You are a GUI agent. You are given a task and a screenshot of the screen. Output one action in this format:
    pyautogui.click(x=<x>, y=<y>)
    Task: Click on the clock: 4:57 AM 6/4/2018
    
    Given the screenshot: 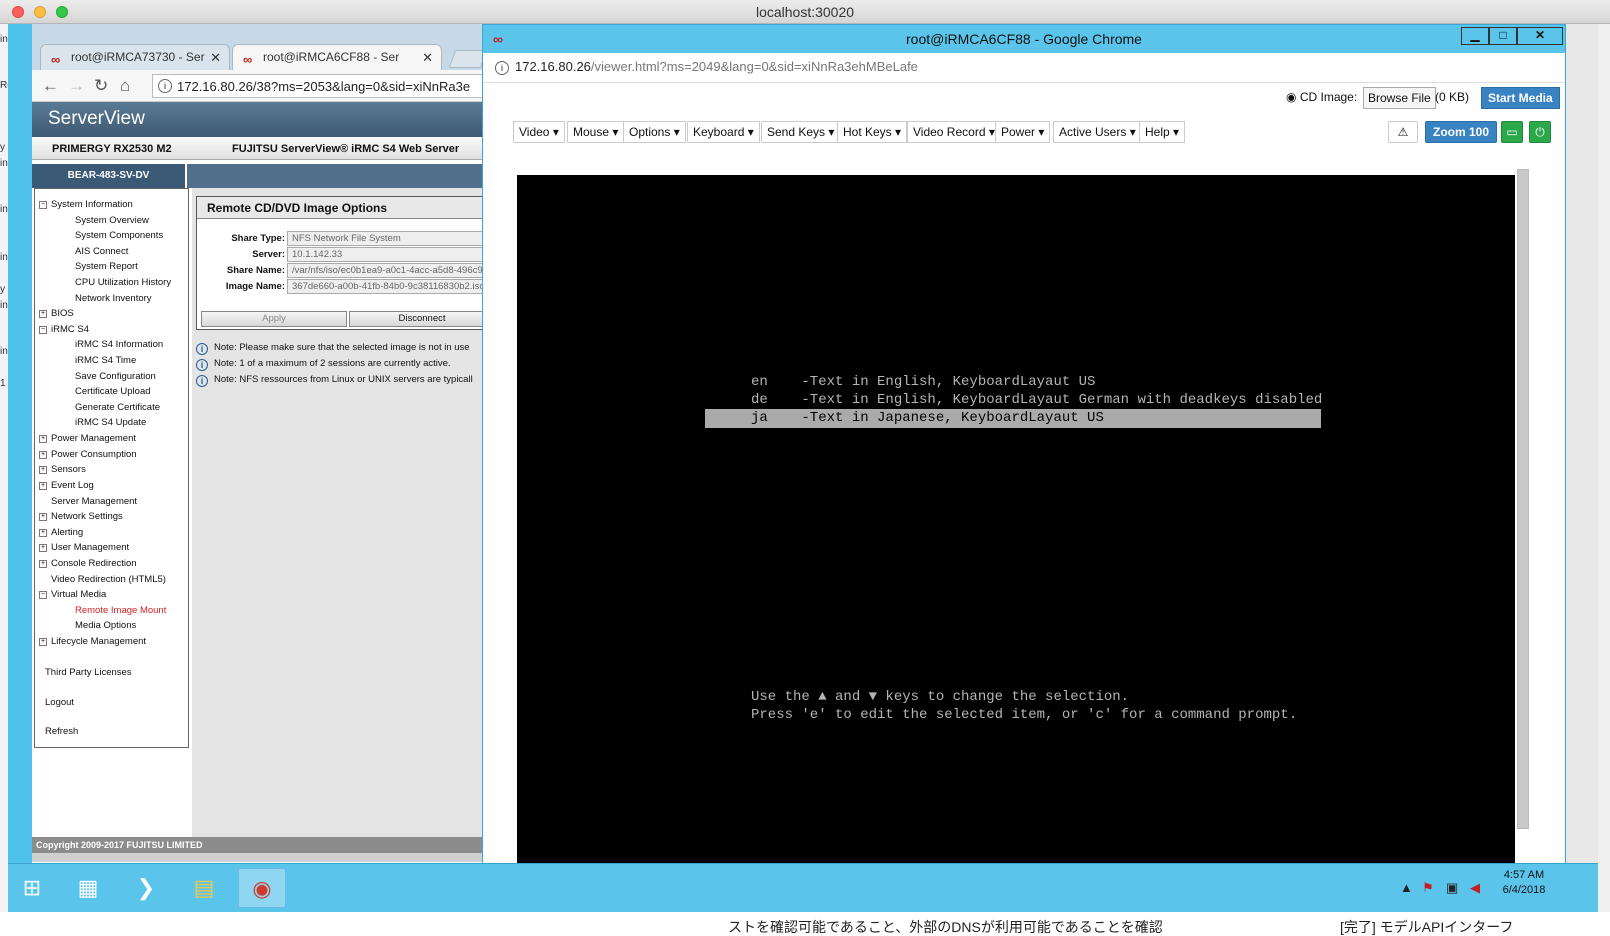 What is the action you would take?
    pyautogui.click(x=1524, y=883)
    